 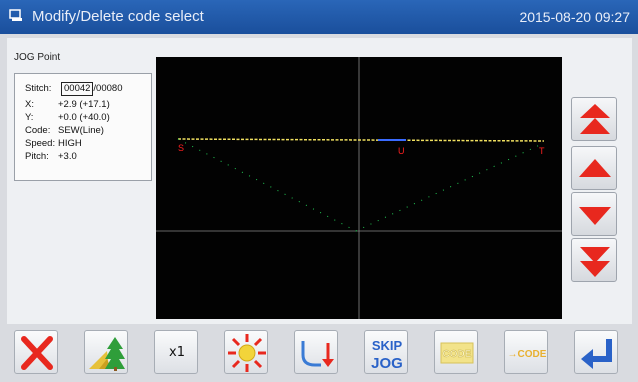 What do you see at coordinates (361, 140) in the screenshot?
I see `seam-line` at bounding box center [361, 140].